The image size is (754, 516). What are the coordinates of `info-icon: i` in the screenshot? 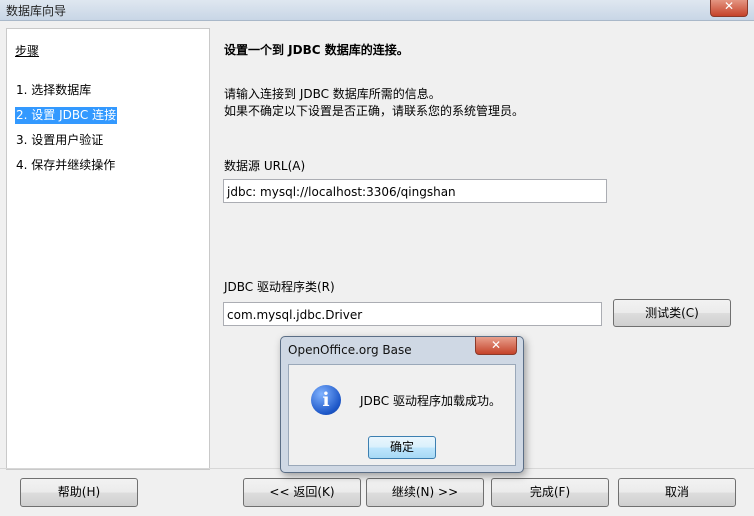 It's located at (326, 400).